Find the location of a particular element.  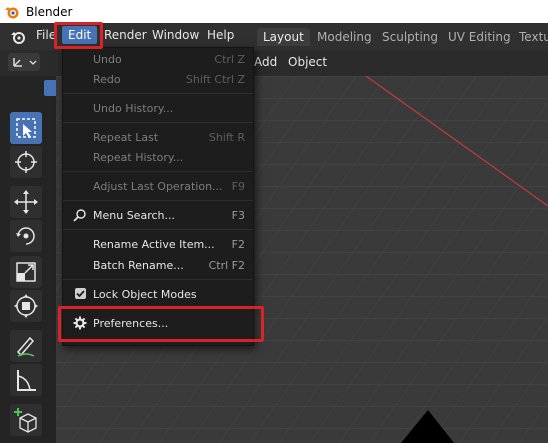

annotate-pencil-icon is located at coordinates (25, 346).